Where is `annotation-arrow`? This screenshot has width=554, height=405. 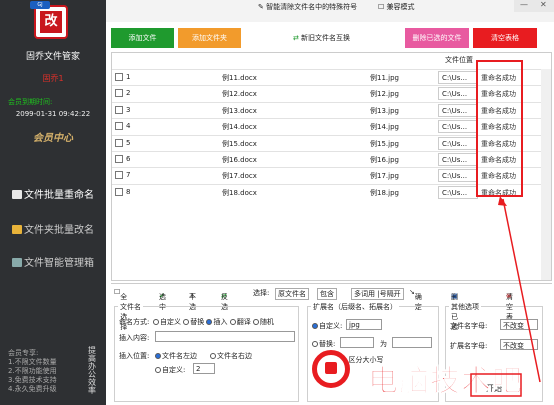
annotation-arrow is located at coordinates (505, 296).